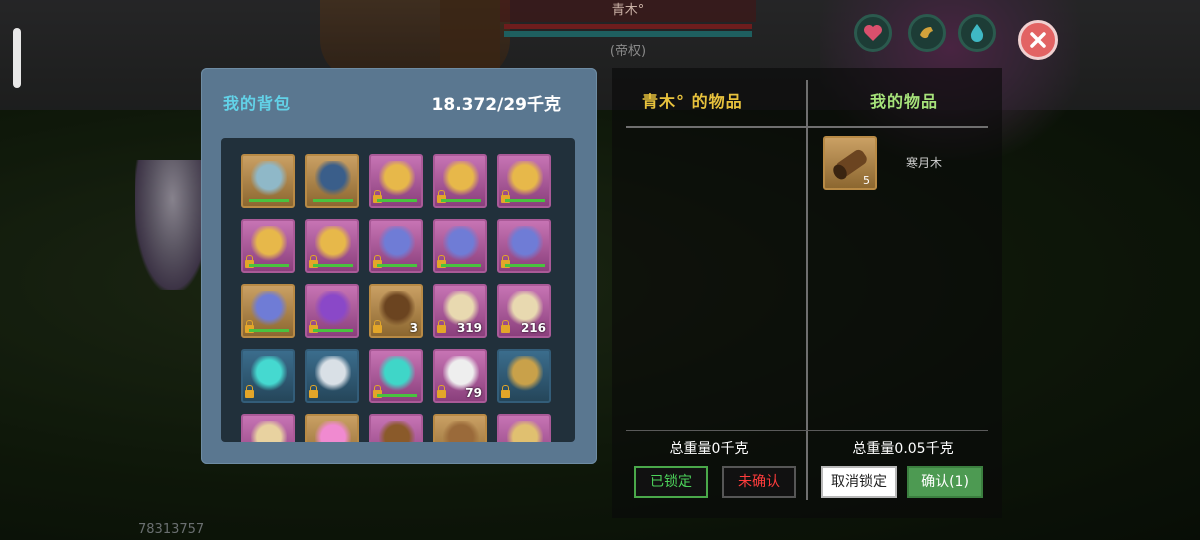 The width and height of the screenshot is (1200, 540). I want to click on item-count: 3, so click(413, 328).